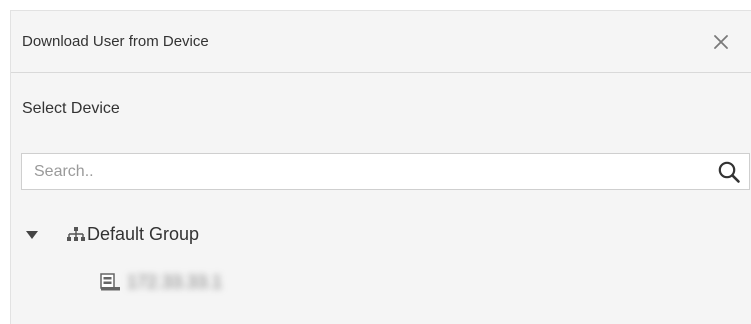 The image size is (751, 324). What do you see at coordinates (115, 41) in the screenshot?
I see `dialog-title: Download User from Device` at bounding box center [115, 41].